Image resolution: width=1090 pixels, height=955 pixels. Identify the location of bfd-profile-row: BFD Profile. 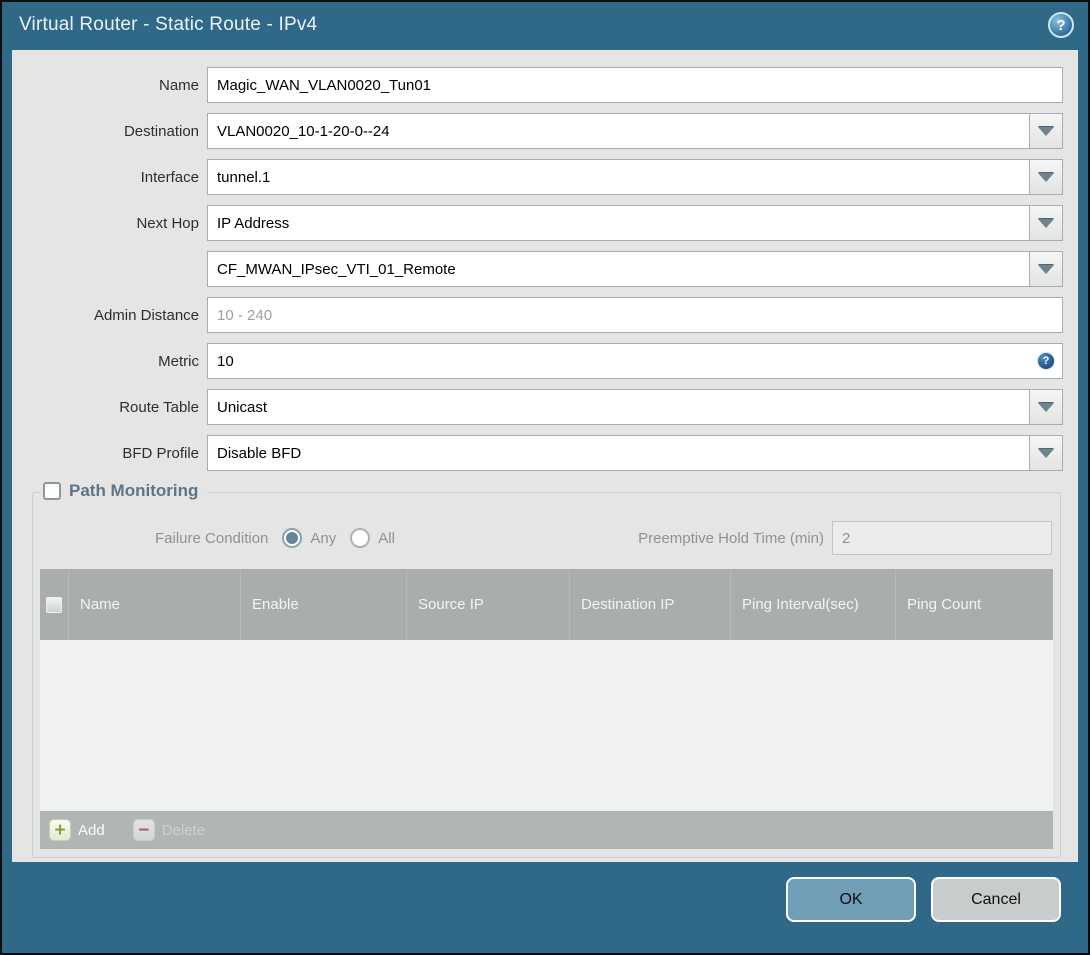
(537, 453).